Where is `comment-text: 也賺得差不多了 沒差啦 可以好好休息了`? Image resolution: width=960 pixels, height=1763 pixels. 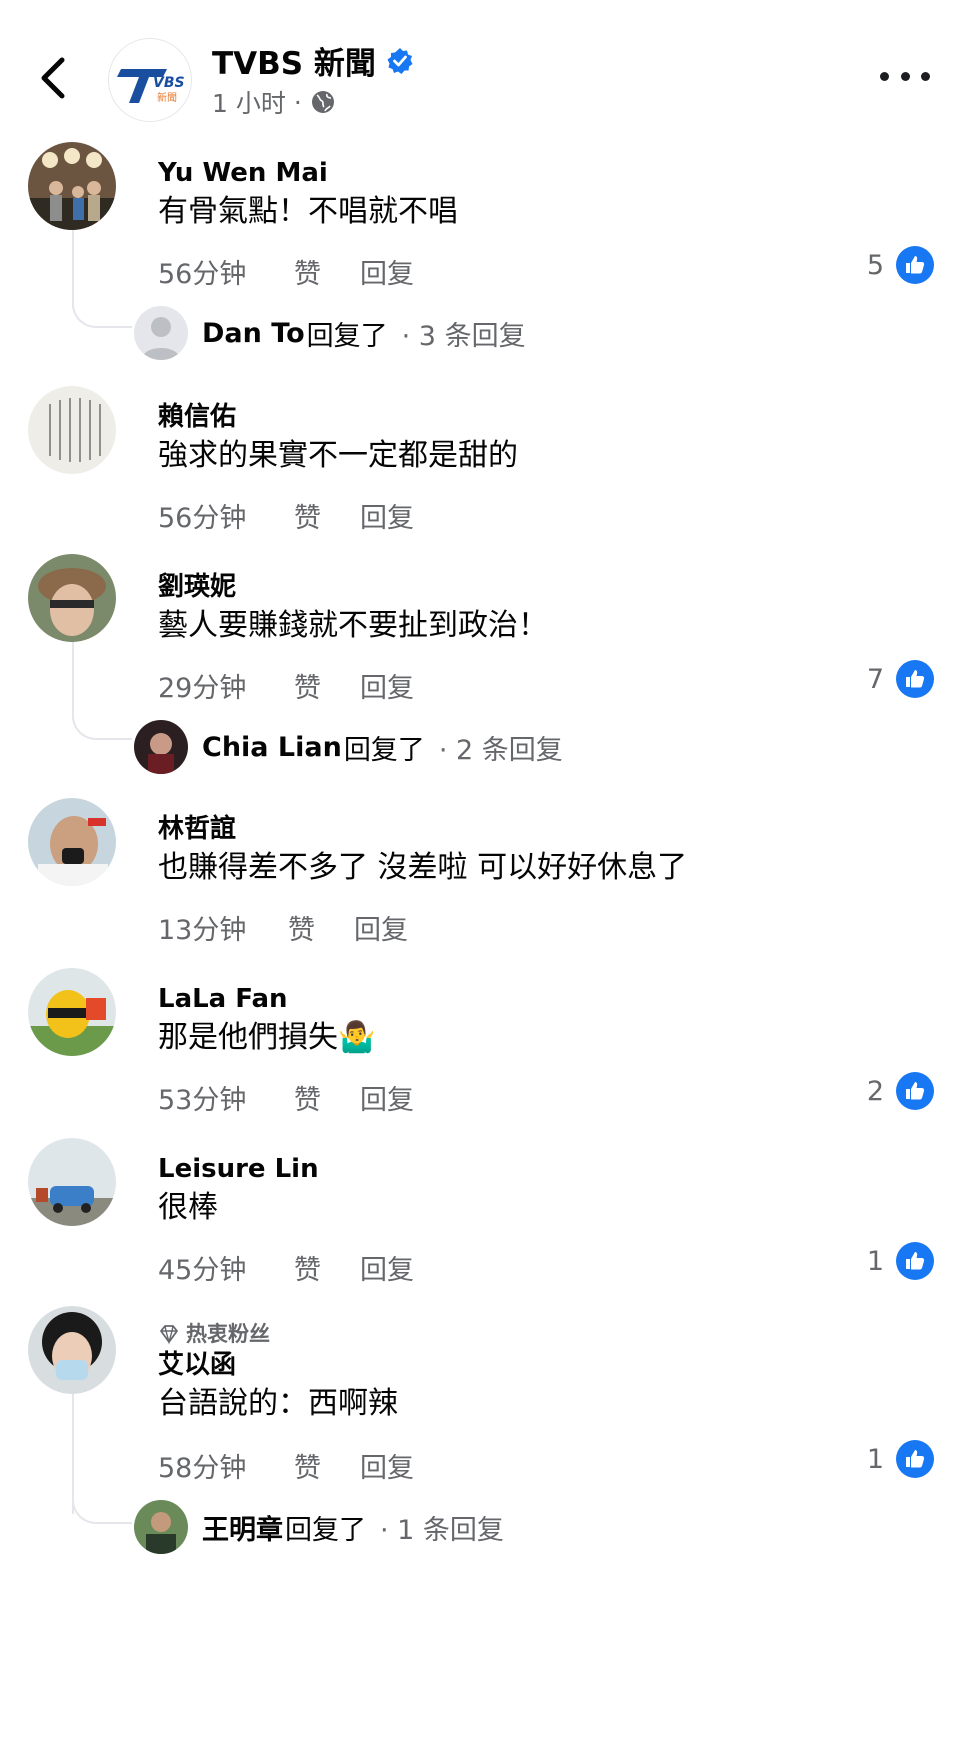
comment-text: 也賺得差不多了 沒差啦 可以好好休息了 is located at coordinates (423, 867).